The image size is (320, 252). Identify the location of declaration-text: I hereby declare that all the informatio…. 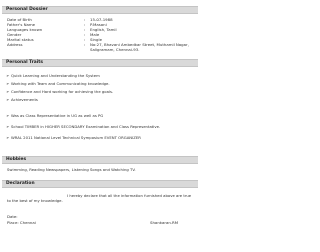
(99, 198).